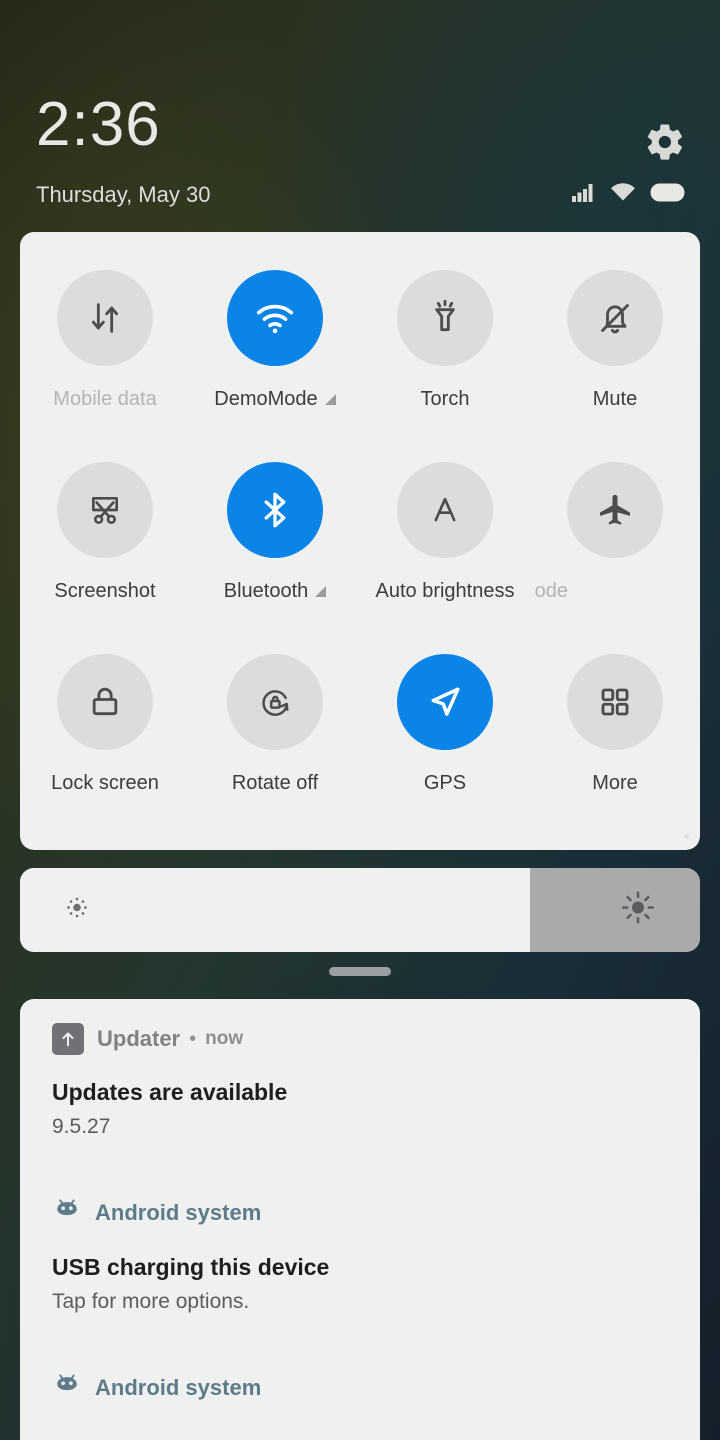 This screenshot has height=1440, width=720. Describe the element at coordinates (98, 124) in the screenshot. I see `clock: 2:36` at that location.